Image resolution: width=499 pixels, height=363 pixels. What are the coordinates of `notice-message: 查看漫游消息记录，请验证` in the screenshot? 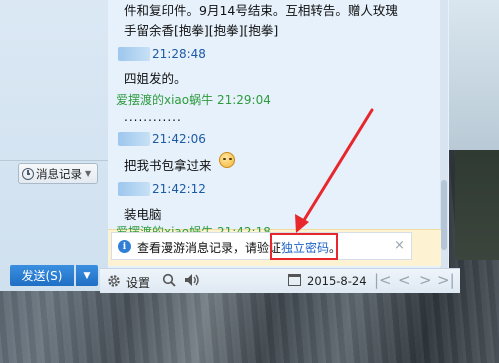 It's located at (209, 248).